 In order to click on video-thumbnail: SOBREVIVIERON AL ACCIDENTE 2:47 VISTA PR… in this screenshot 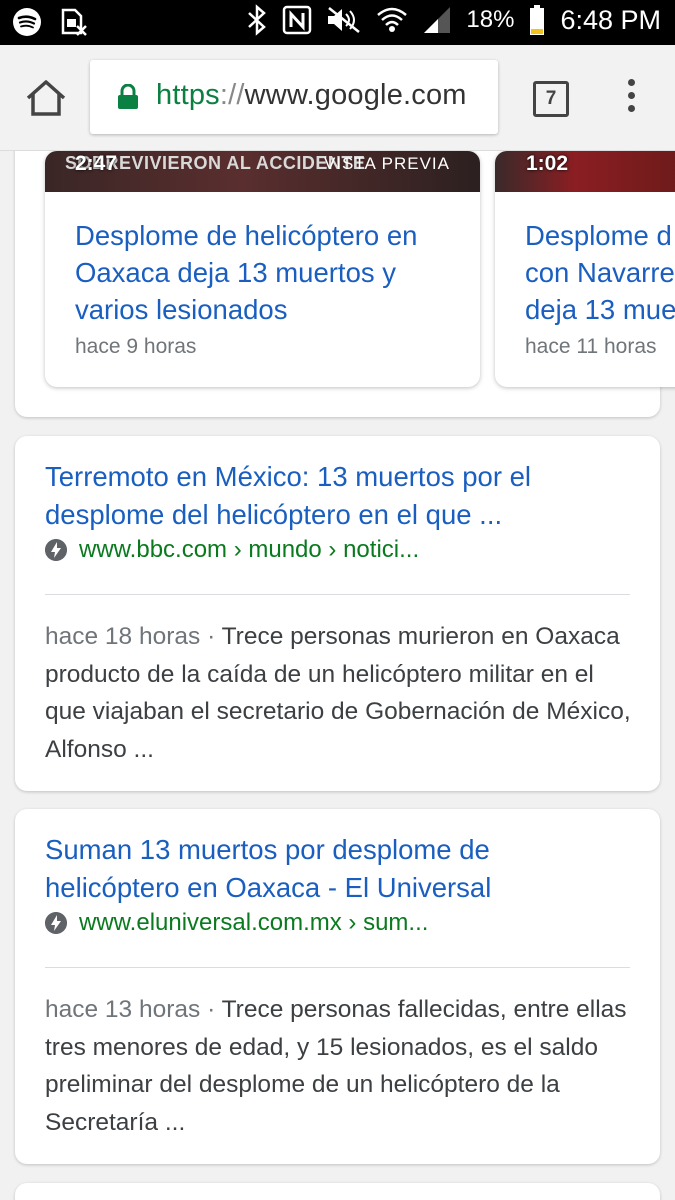, I will do `click(262, 171)`.